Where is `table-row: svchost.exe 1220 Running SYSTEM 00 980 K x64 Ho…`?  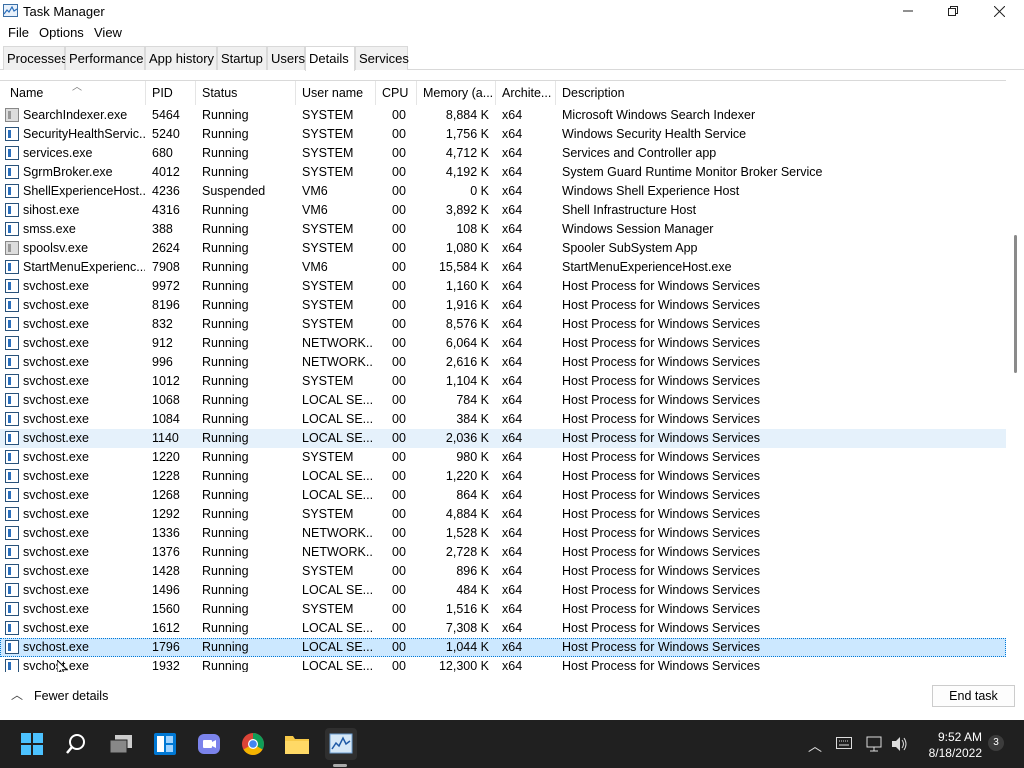
table-row: svchost.exe 1220 Running SYSTEM 00 980 K x64 Ho… is located at coordinates (503, 457).